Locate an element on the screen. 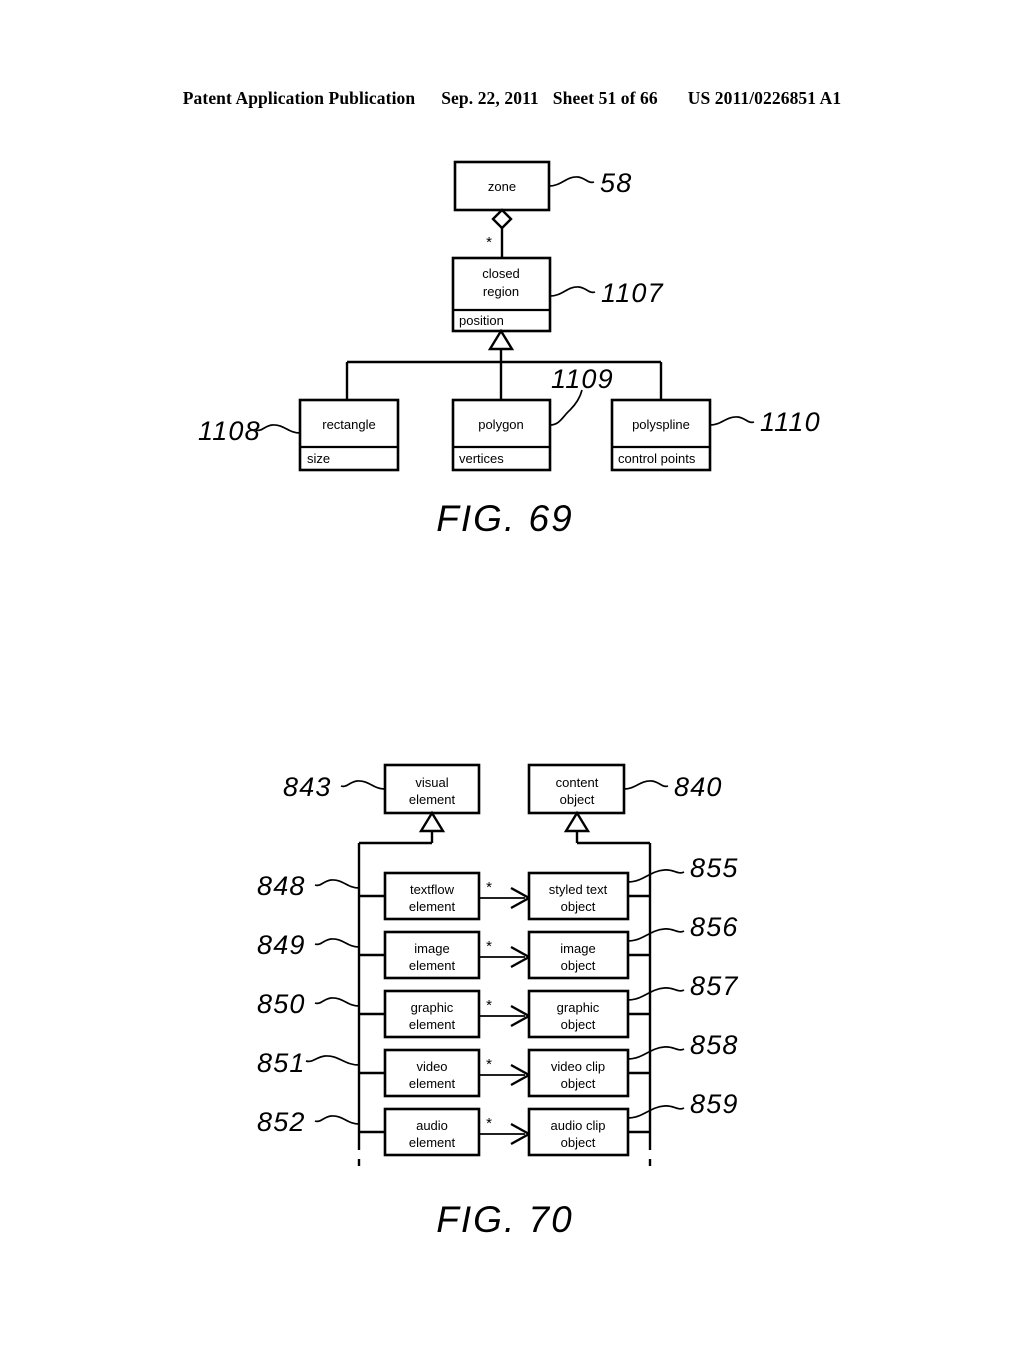 Image resolution: width=1024 pixels, height=1360 pixels. reference-numeral-855: 855 is located at coordinates (714, 868).